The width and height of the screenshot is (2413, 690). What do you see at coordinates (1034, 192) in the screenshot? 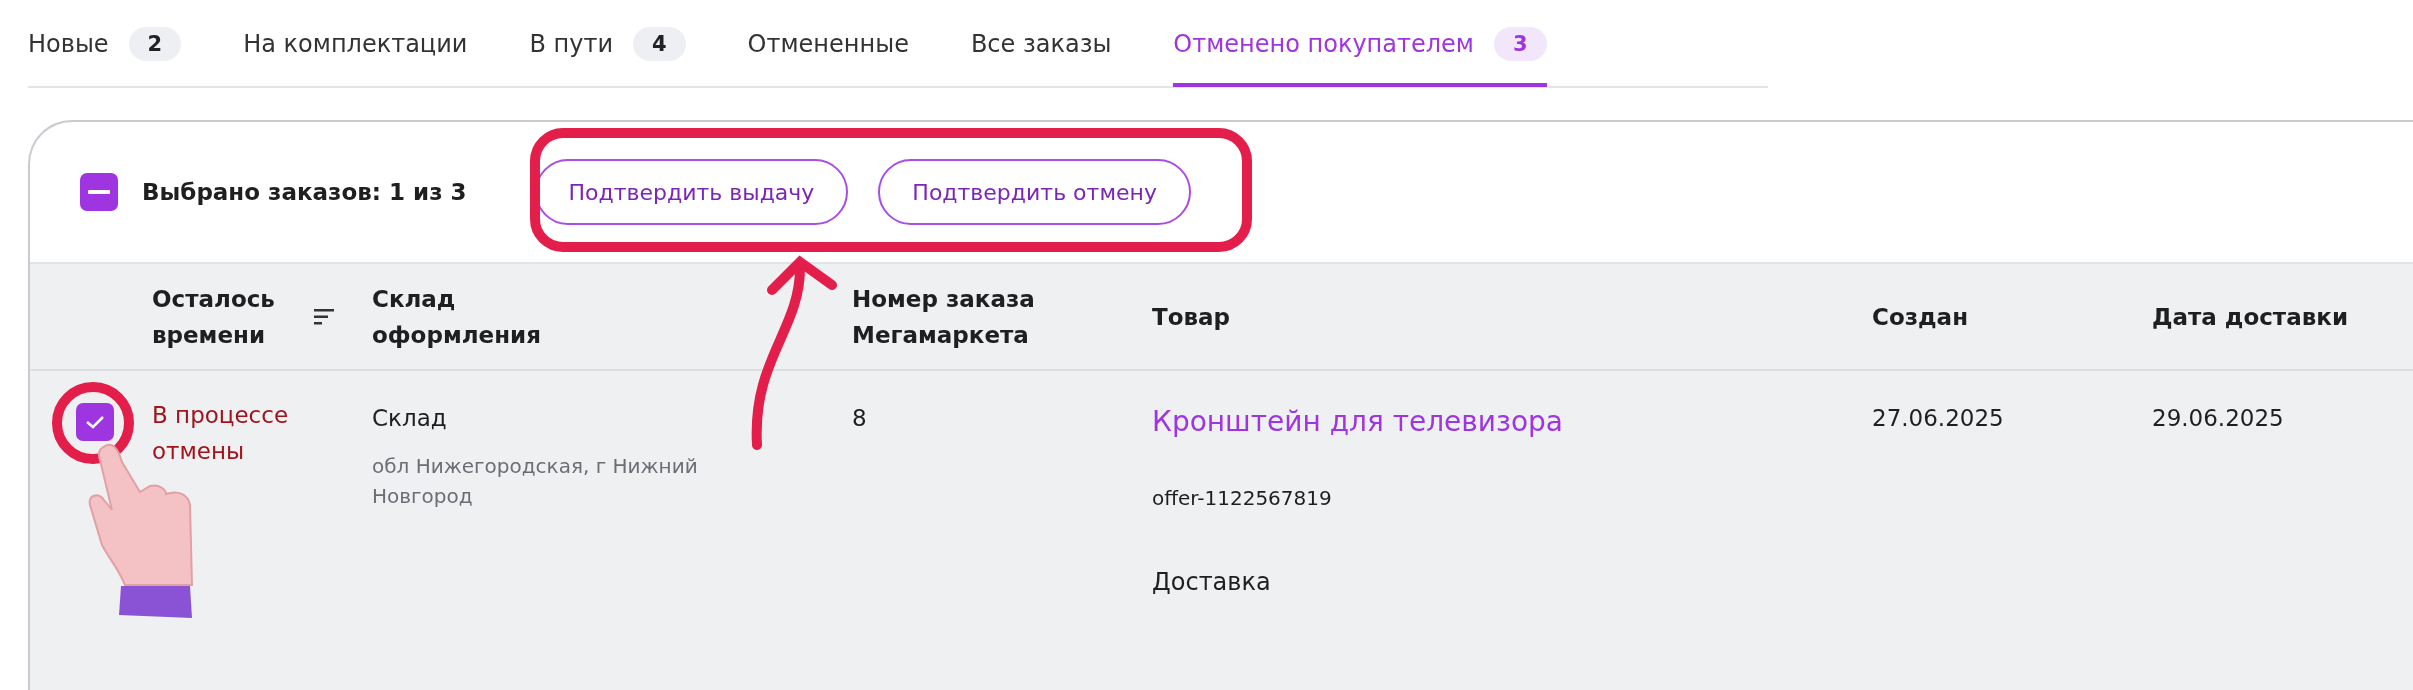
I see `confirm-button: Подтвердить отмену` at bounding box center [1034, 192].